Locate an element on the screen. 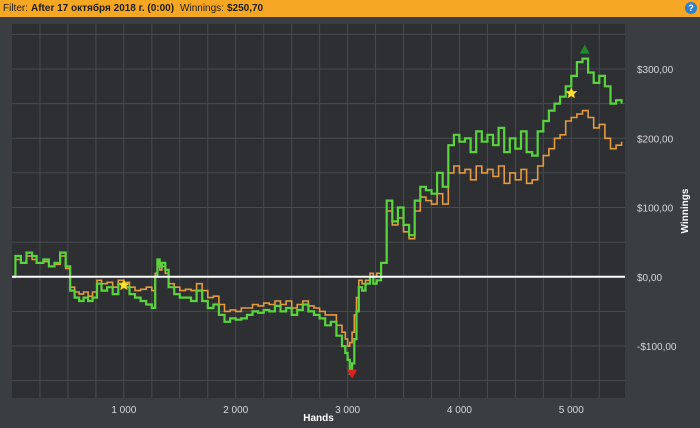  x-tick-label: 2 000 is located at coordinates (235, 410).